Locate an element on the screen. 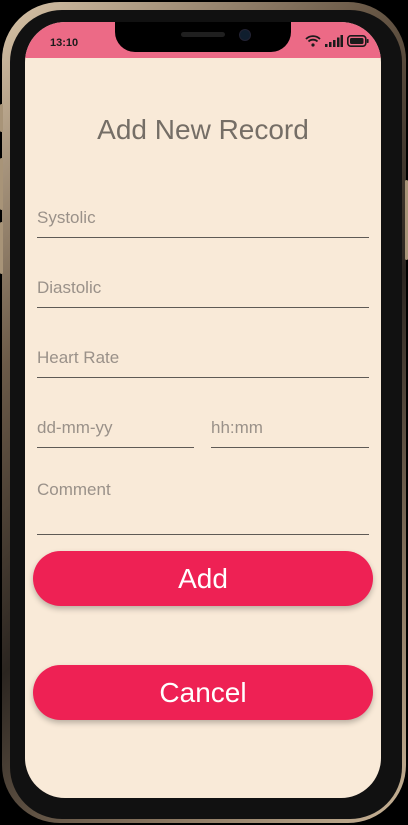  page-title: Add New Record is located at coordinates (203, 129).